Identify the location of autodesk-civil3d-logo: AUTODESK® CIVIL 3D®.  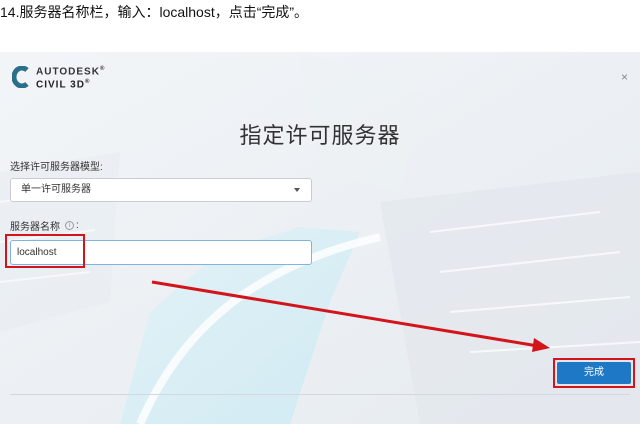
(58, 77).